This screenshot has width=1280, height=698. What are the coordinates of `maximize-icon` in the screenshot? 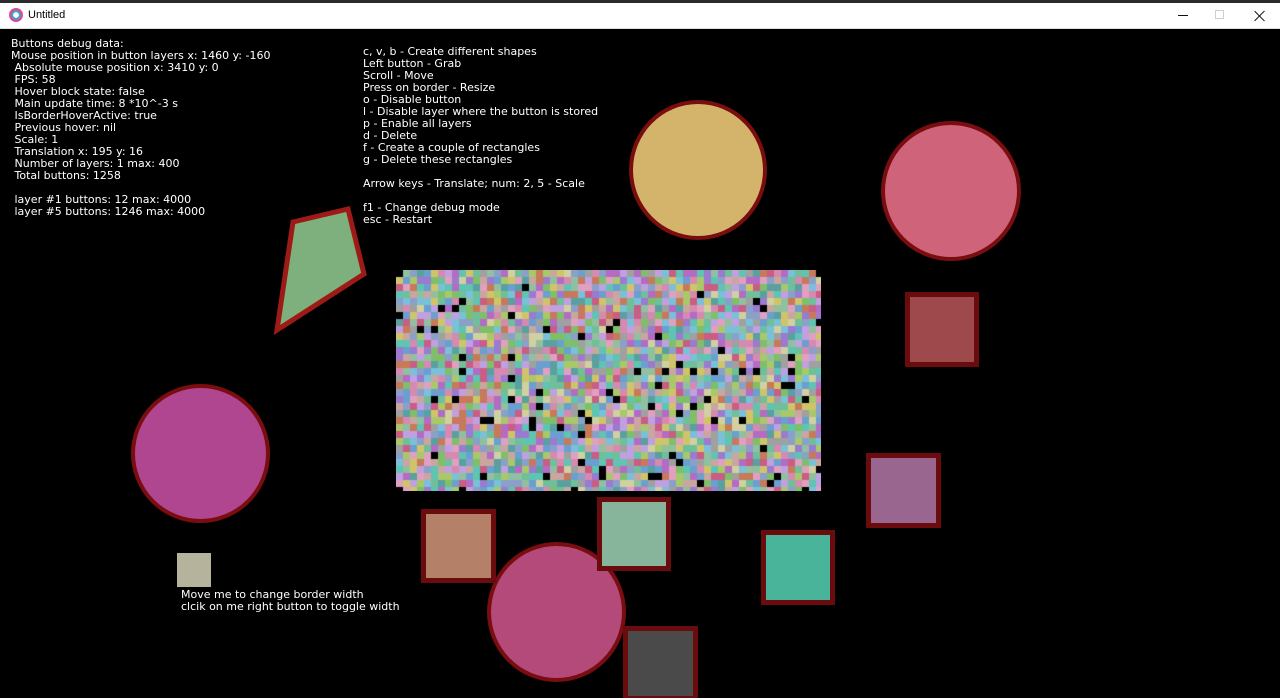 It's located at (1219, 14).